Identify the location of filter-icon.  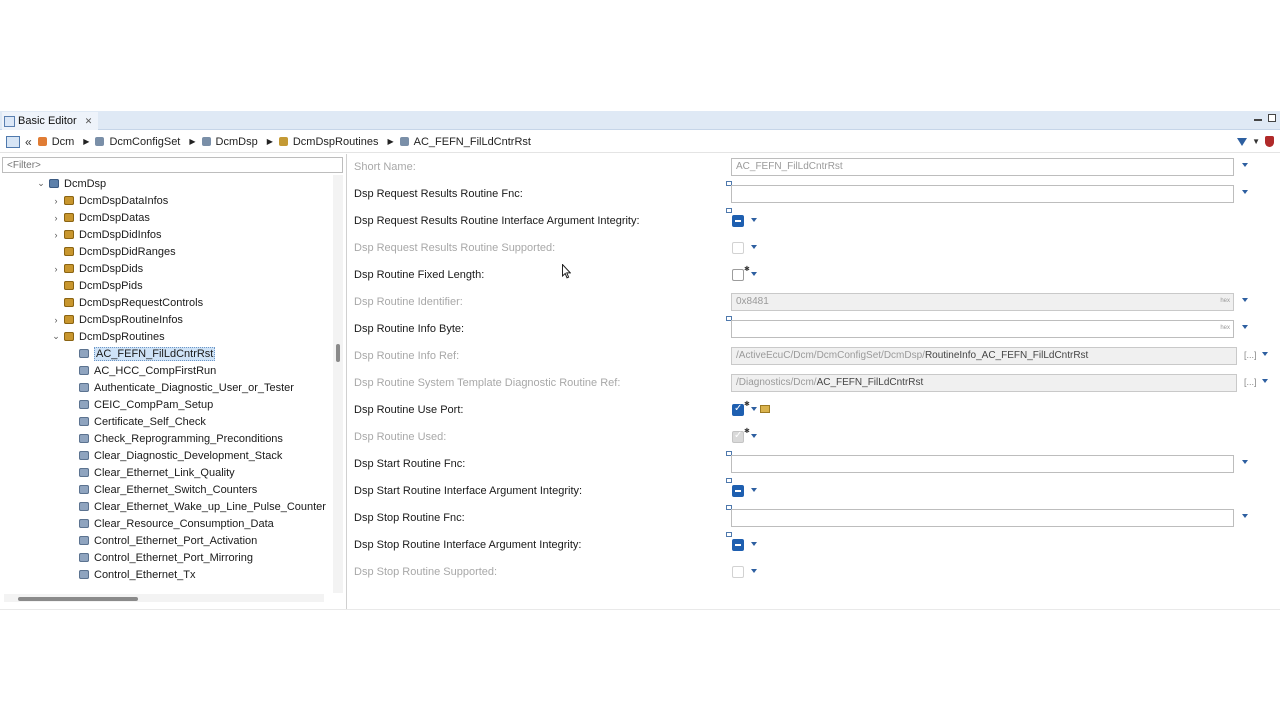
(1242, 141).